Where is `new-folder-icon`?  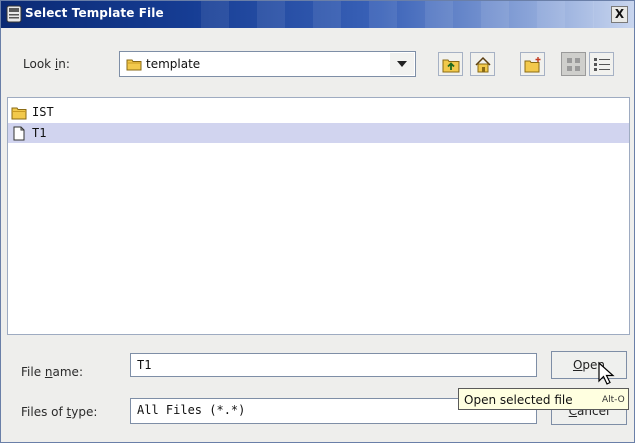
new-folder-icon is located at coordinates (532, 65).